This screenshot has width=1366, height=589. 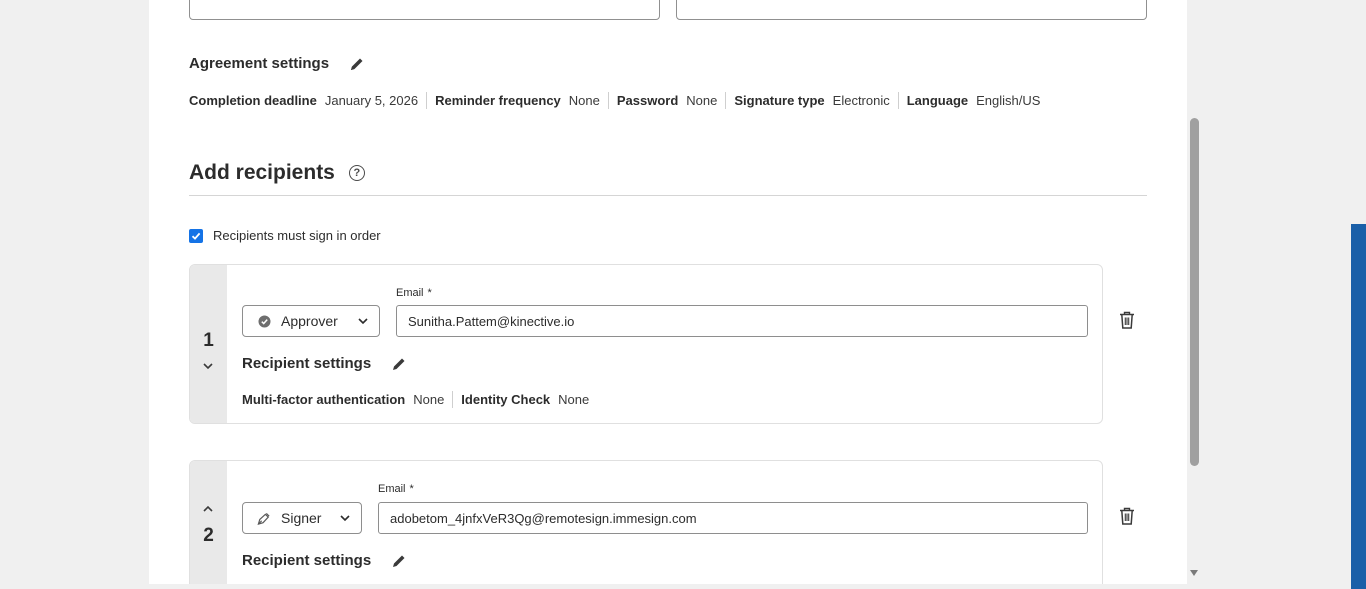 I want to click on setting-value: English/US, so click(x=1008, y=100).